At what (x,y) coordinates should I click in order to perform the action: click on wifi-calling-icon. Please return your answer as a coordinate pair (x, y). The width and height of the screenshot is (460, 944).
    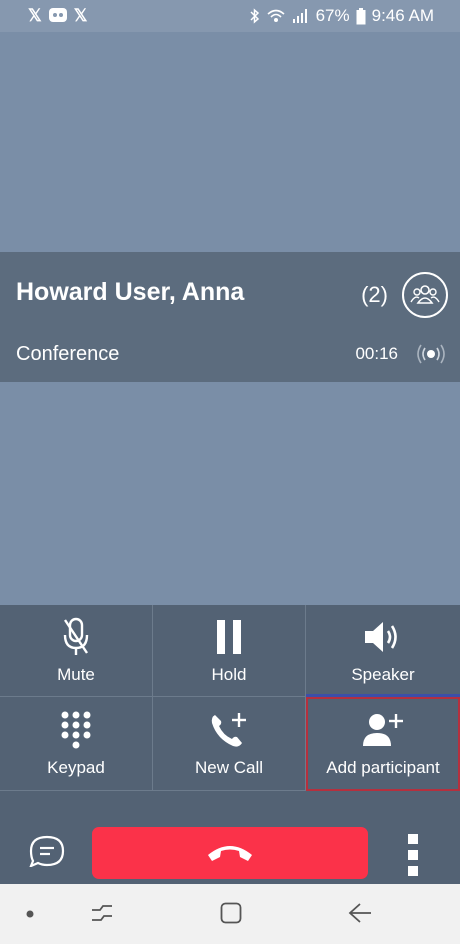
    Looking at the image, I should click on (276, 15).